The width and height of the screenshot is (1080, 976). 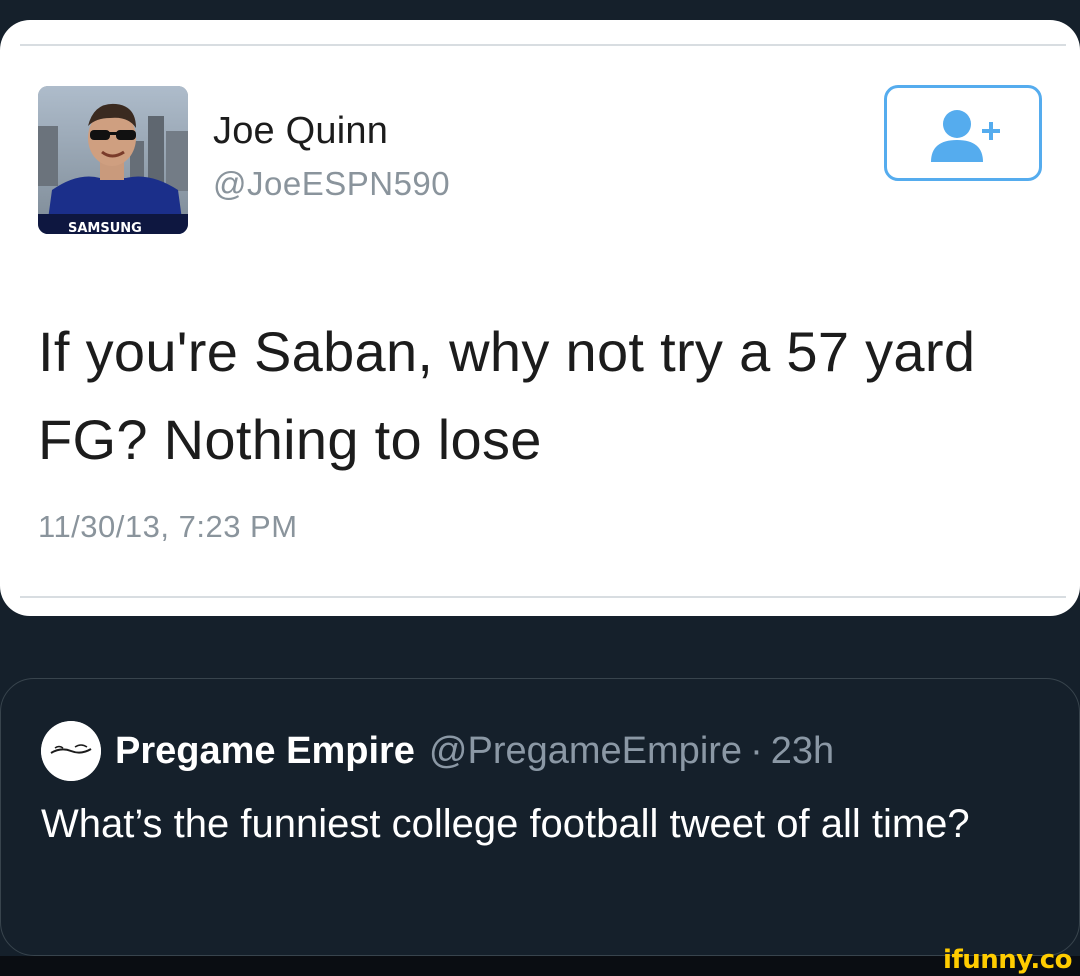 I want to click on tweet-author-name: Joe Quinn, so click(x=300, y=131).